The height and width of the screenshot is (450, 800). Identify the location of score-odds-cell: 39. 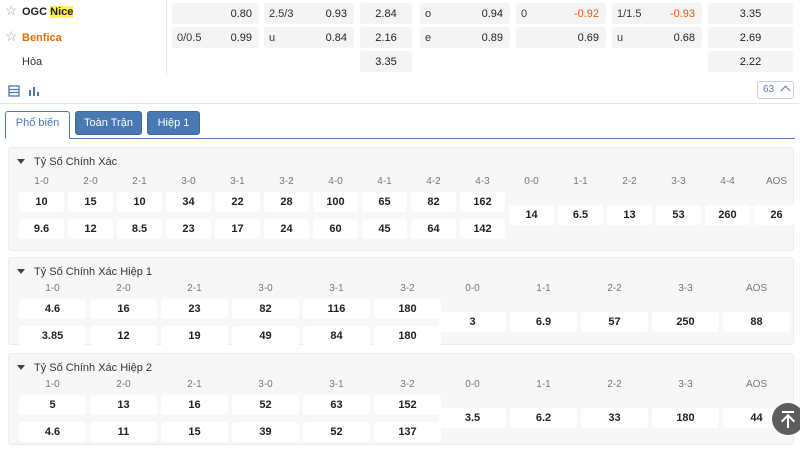
(265, 432).